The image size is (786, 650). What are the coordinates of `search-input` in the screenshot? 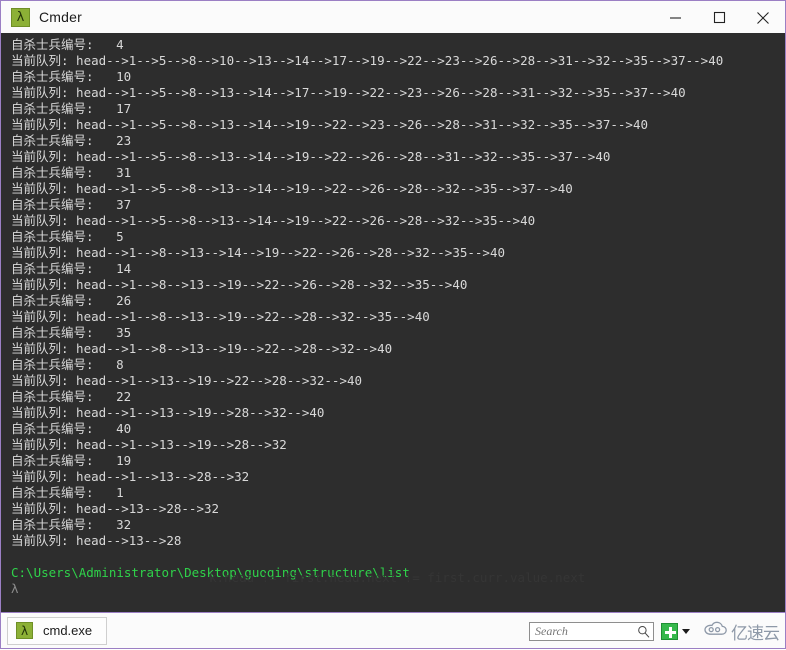 It's located at (591, 631).